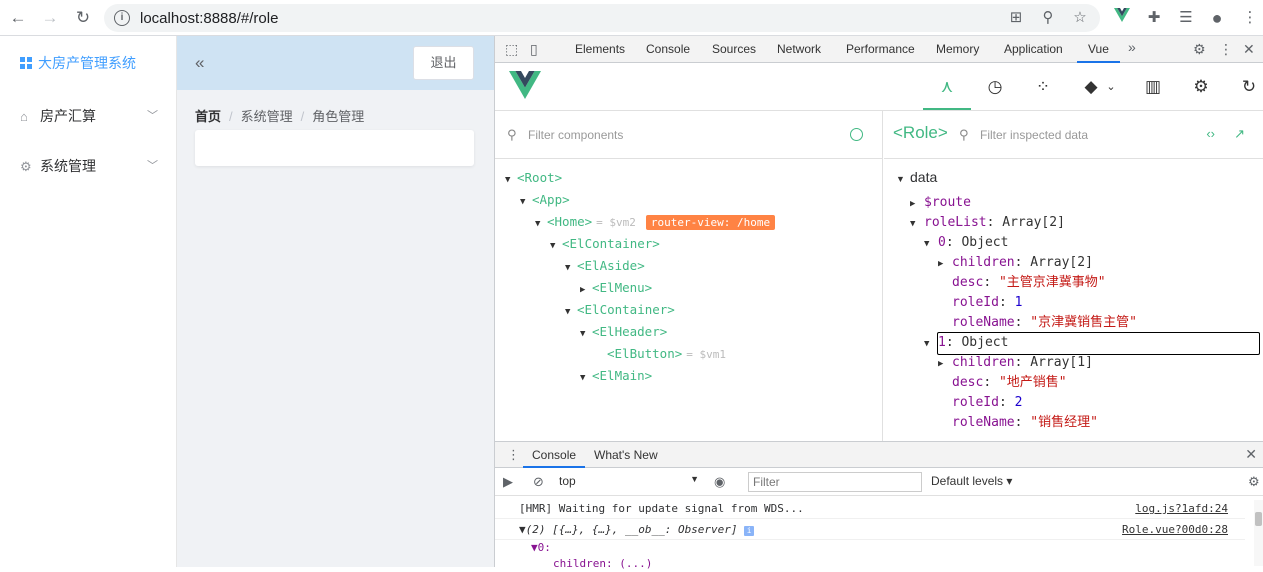  Describe the element at coordinates (870, 548) in the screenshot. I see `console-log-row: ▼0:` at that location.